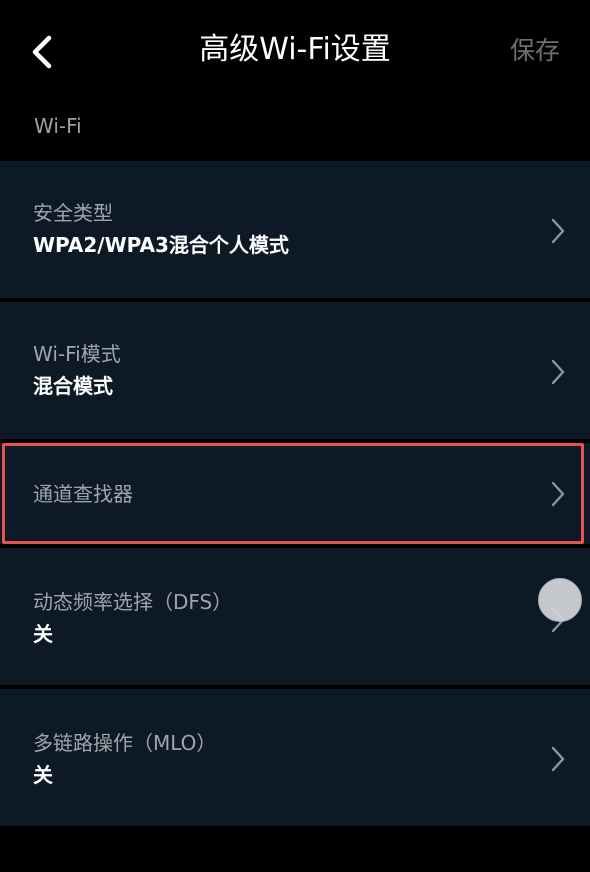  Describe the element at coordinates (58, 126) in the screenshot. I see `section-label-wifi: Wi-Fi` at that location.